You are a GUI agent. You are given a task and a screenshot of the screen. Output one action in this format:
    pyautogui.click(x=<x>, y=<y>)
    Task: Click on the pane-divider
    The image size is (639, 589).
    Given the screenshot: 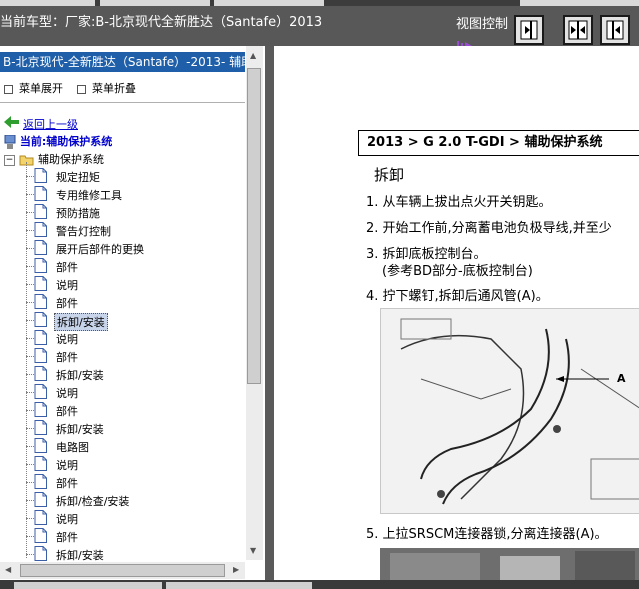 What is the action you would take?
    pyautogui.click(x=269, y=313)
    